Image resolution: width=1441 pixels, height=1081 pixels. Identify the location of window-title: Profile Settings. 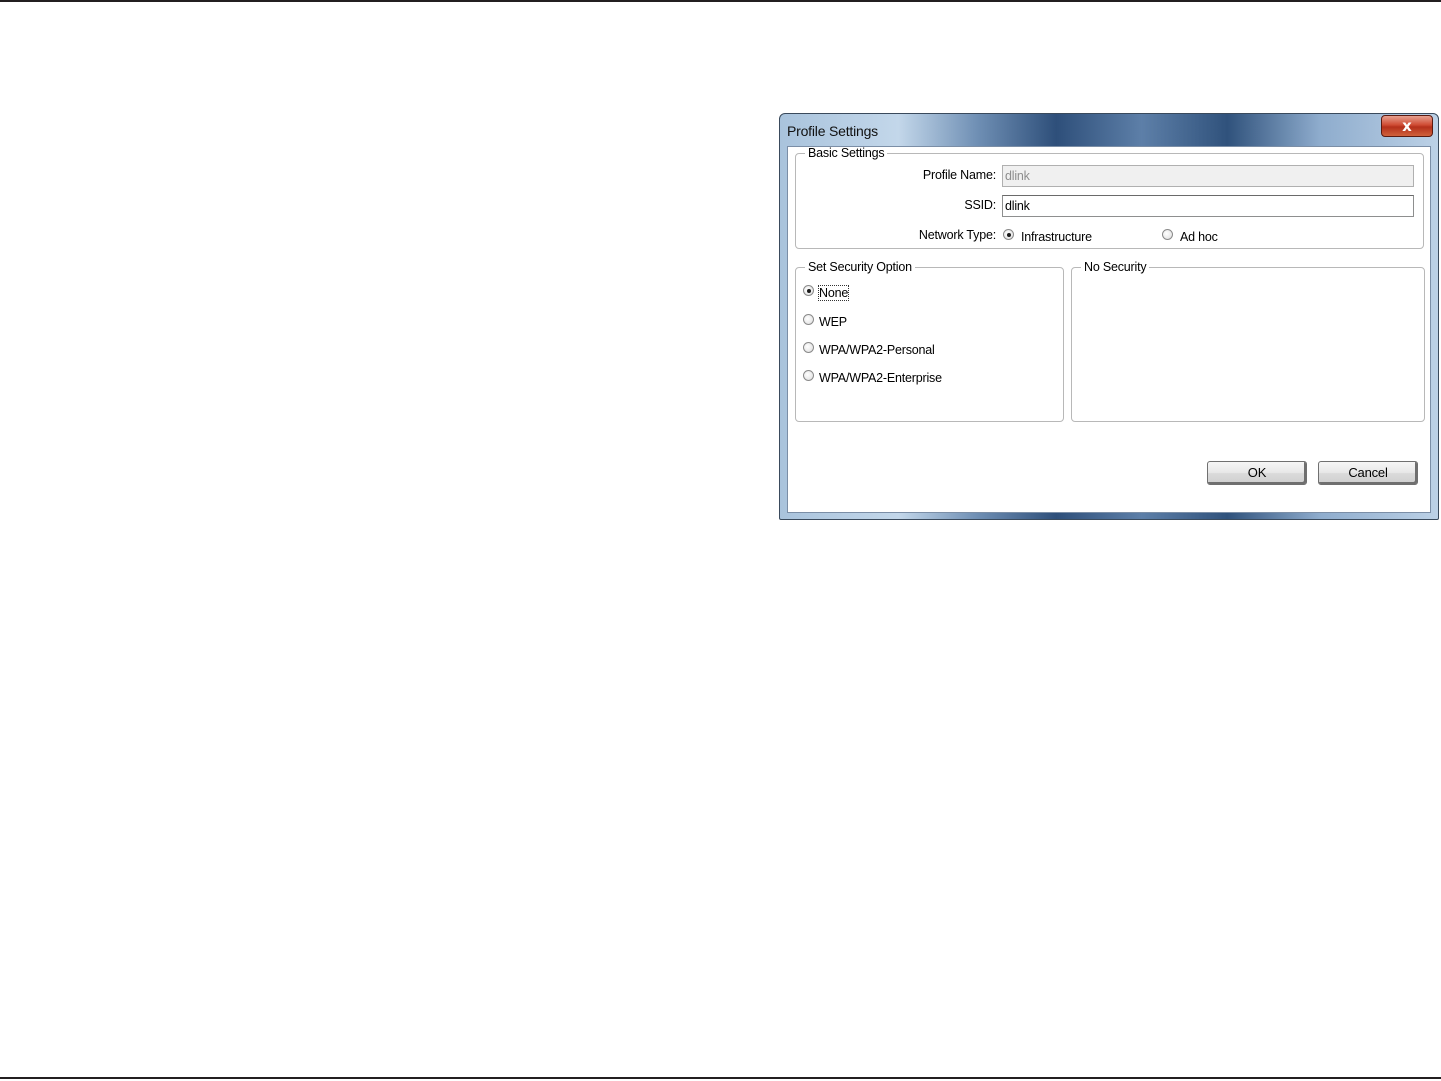
(832, 131).